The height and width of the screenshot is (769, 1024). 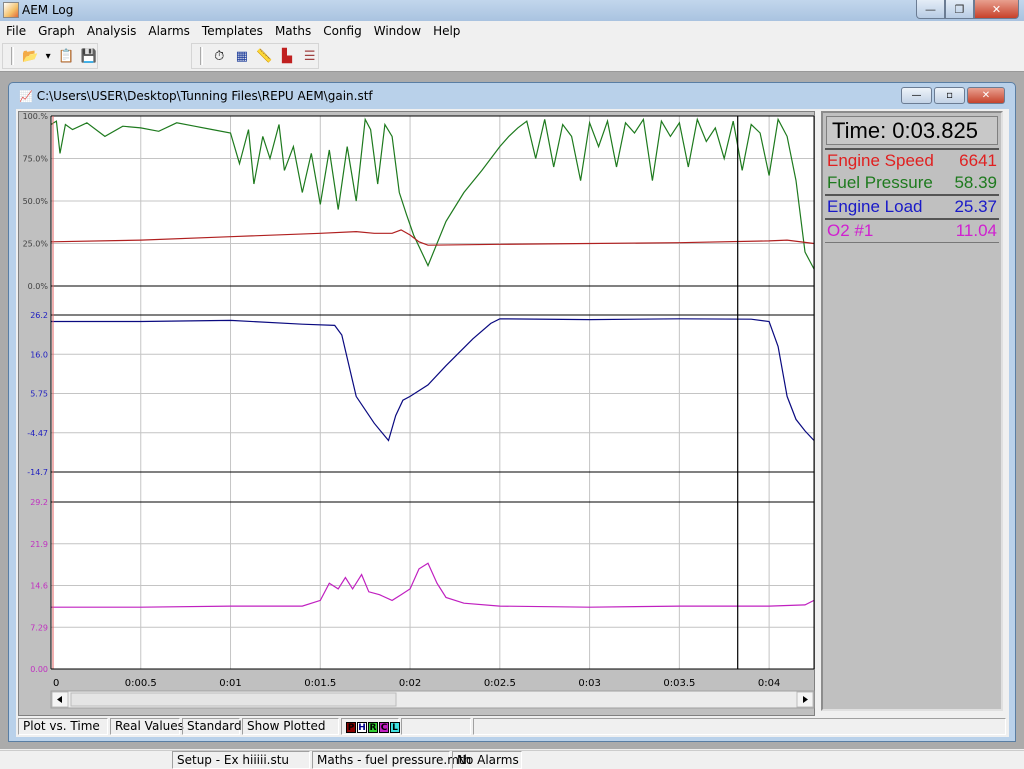 I want to click on restore-button: ❐, so click(x=959, y=9).